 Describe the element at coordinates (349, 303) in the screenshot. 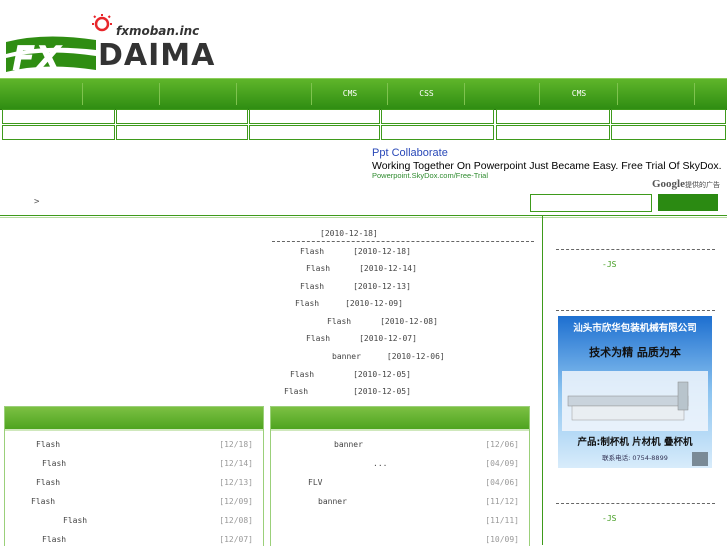

I see `list-item: Flash [2010-12-09]` at that location.